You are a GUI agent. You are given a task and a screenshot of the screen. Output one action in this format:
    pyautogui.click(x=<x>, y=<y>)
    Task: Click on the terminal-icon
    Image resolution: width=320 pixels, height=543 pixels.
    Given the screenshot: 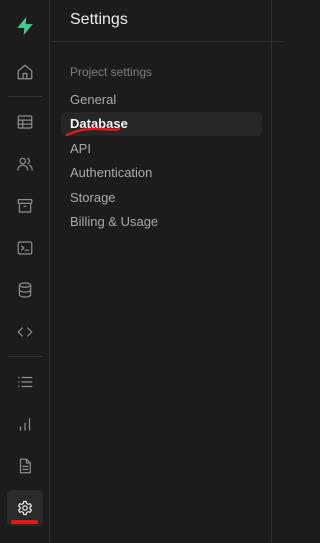 What is the action you would take?
    pyautogui.click(x=25, y=248)
    